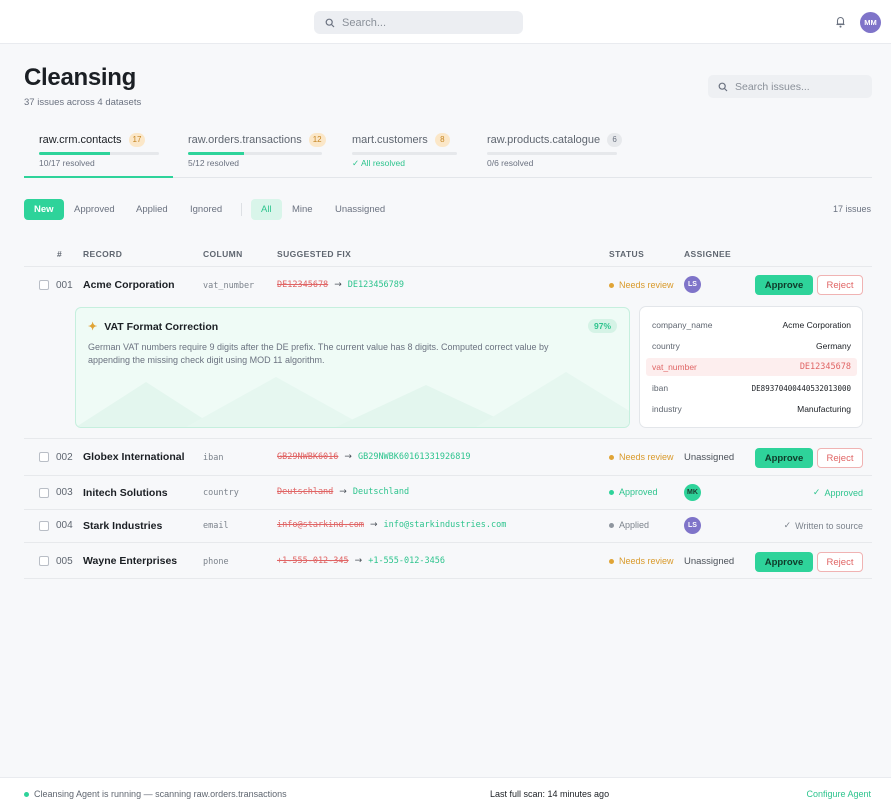 The image size is (891, 805). Describe the element at coordinates (44, 209) in the screenshot. I see `filter-new: New` at that location.